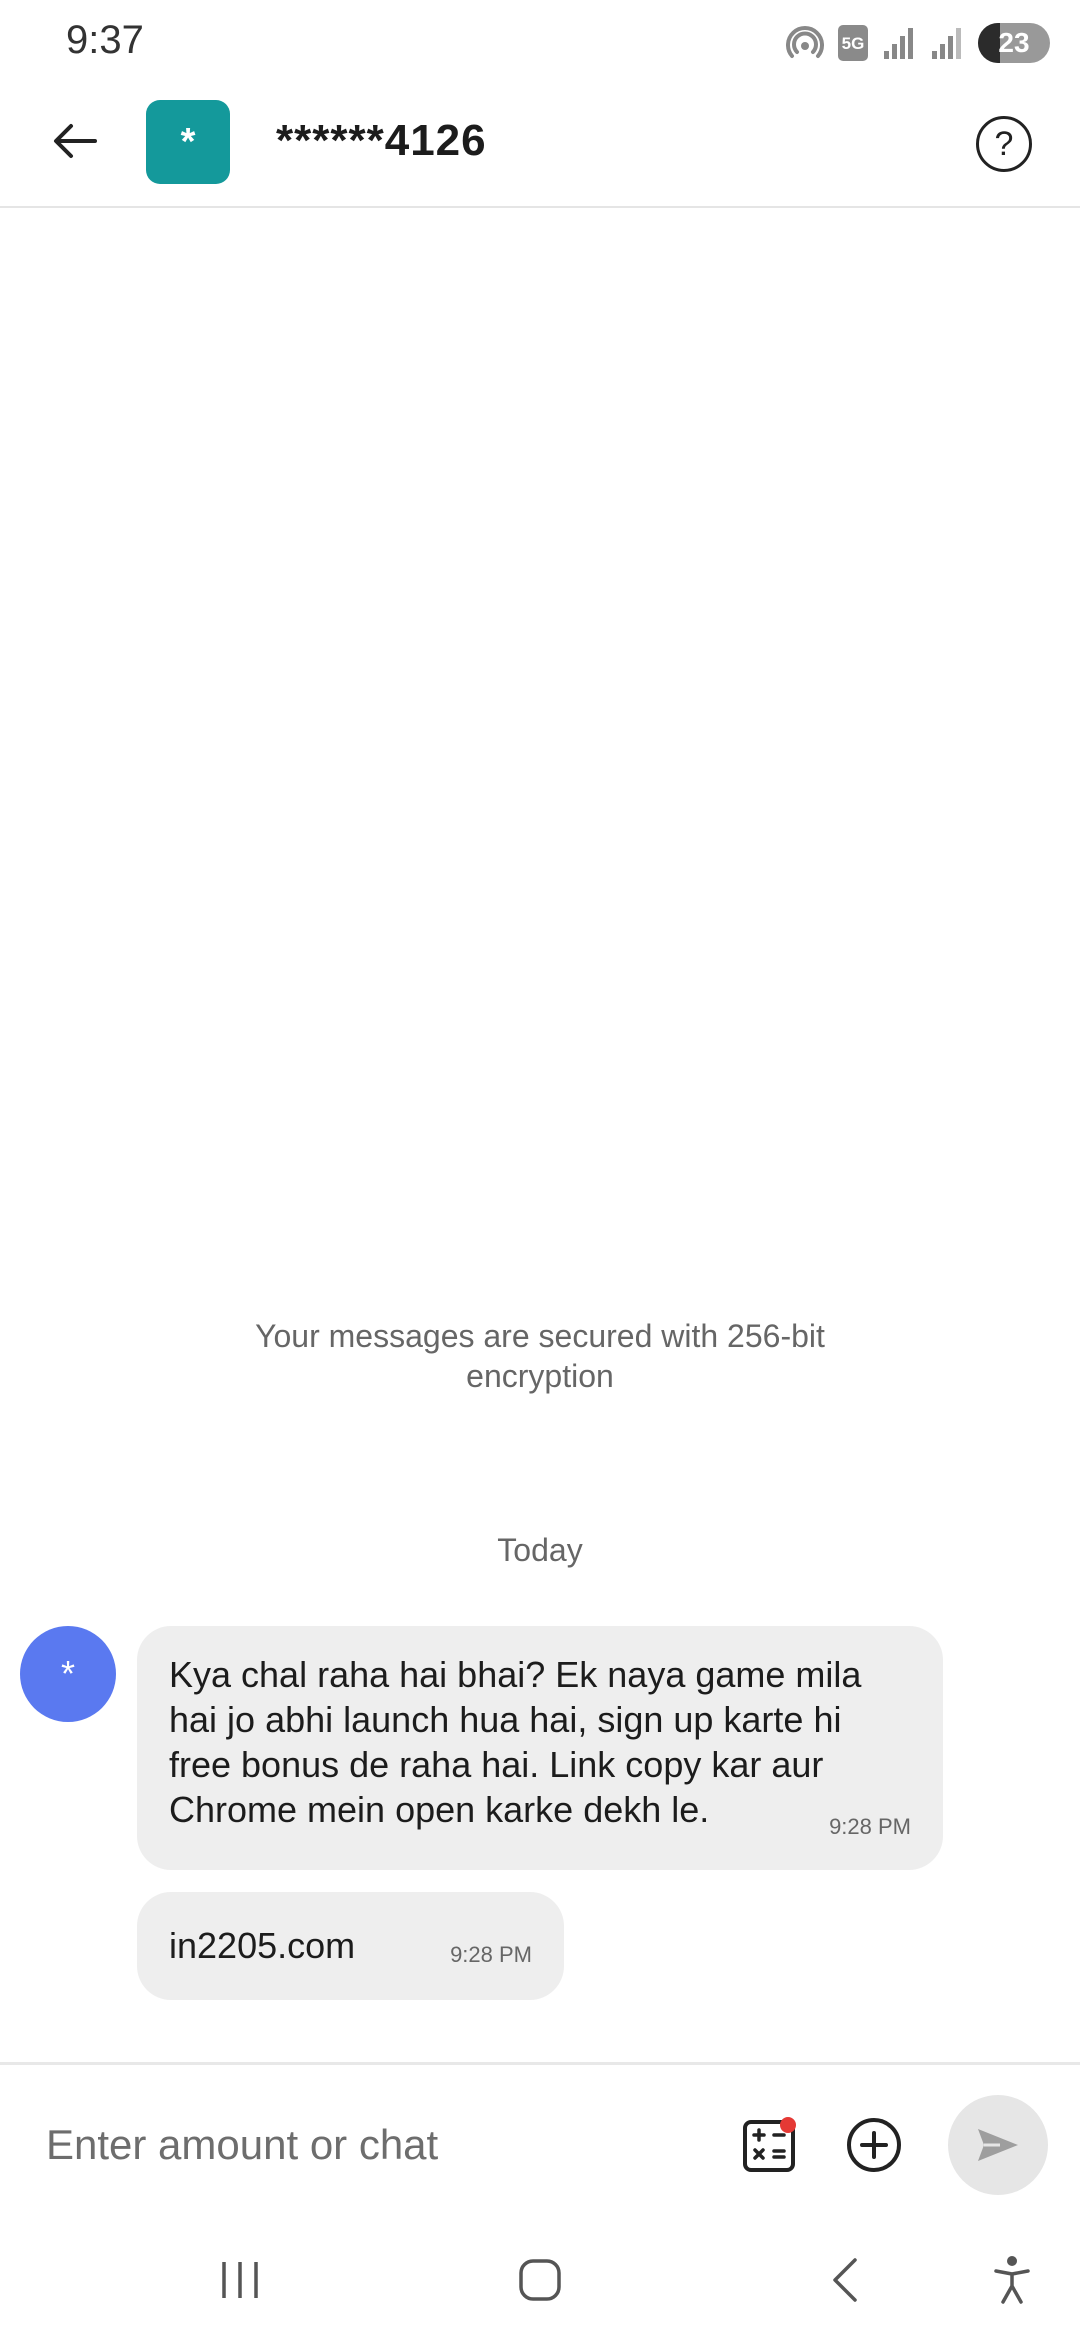  What do you see at coordinates (366, 2145) in the screenshot?
I see `chat-input` at bounding box center [366, 2145].